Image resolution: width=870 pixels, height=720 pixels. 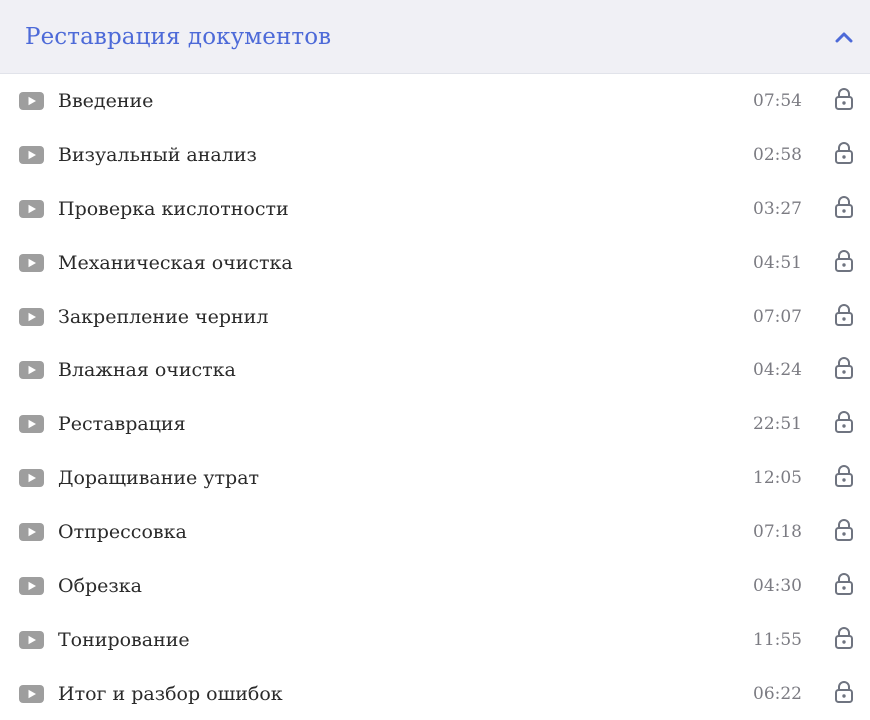 I want to click on lesson-item: Доращивание утрат 12:05, so click(x=435, y=478).